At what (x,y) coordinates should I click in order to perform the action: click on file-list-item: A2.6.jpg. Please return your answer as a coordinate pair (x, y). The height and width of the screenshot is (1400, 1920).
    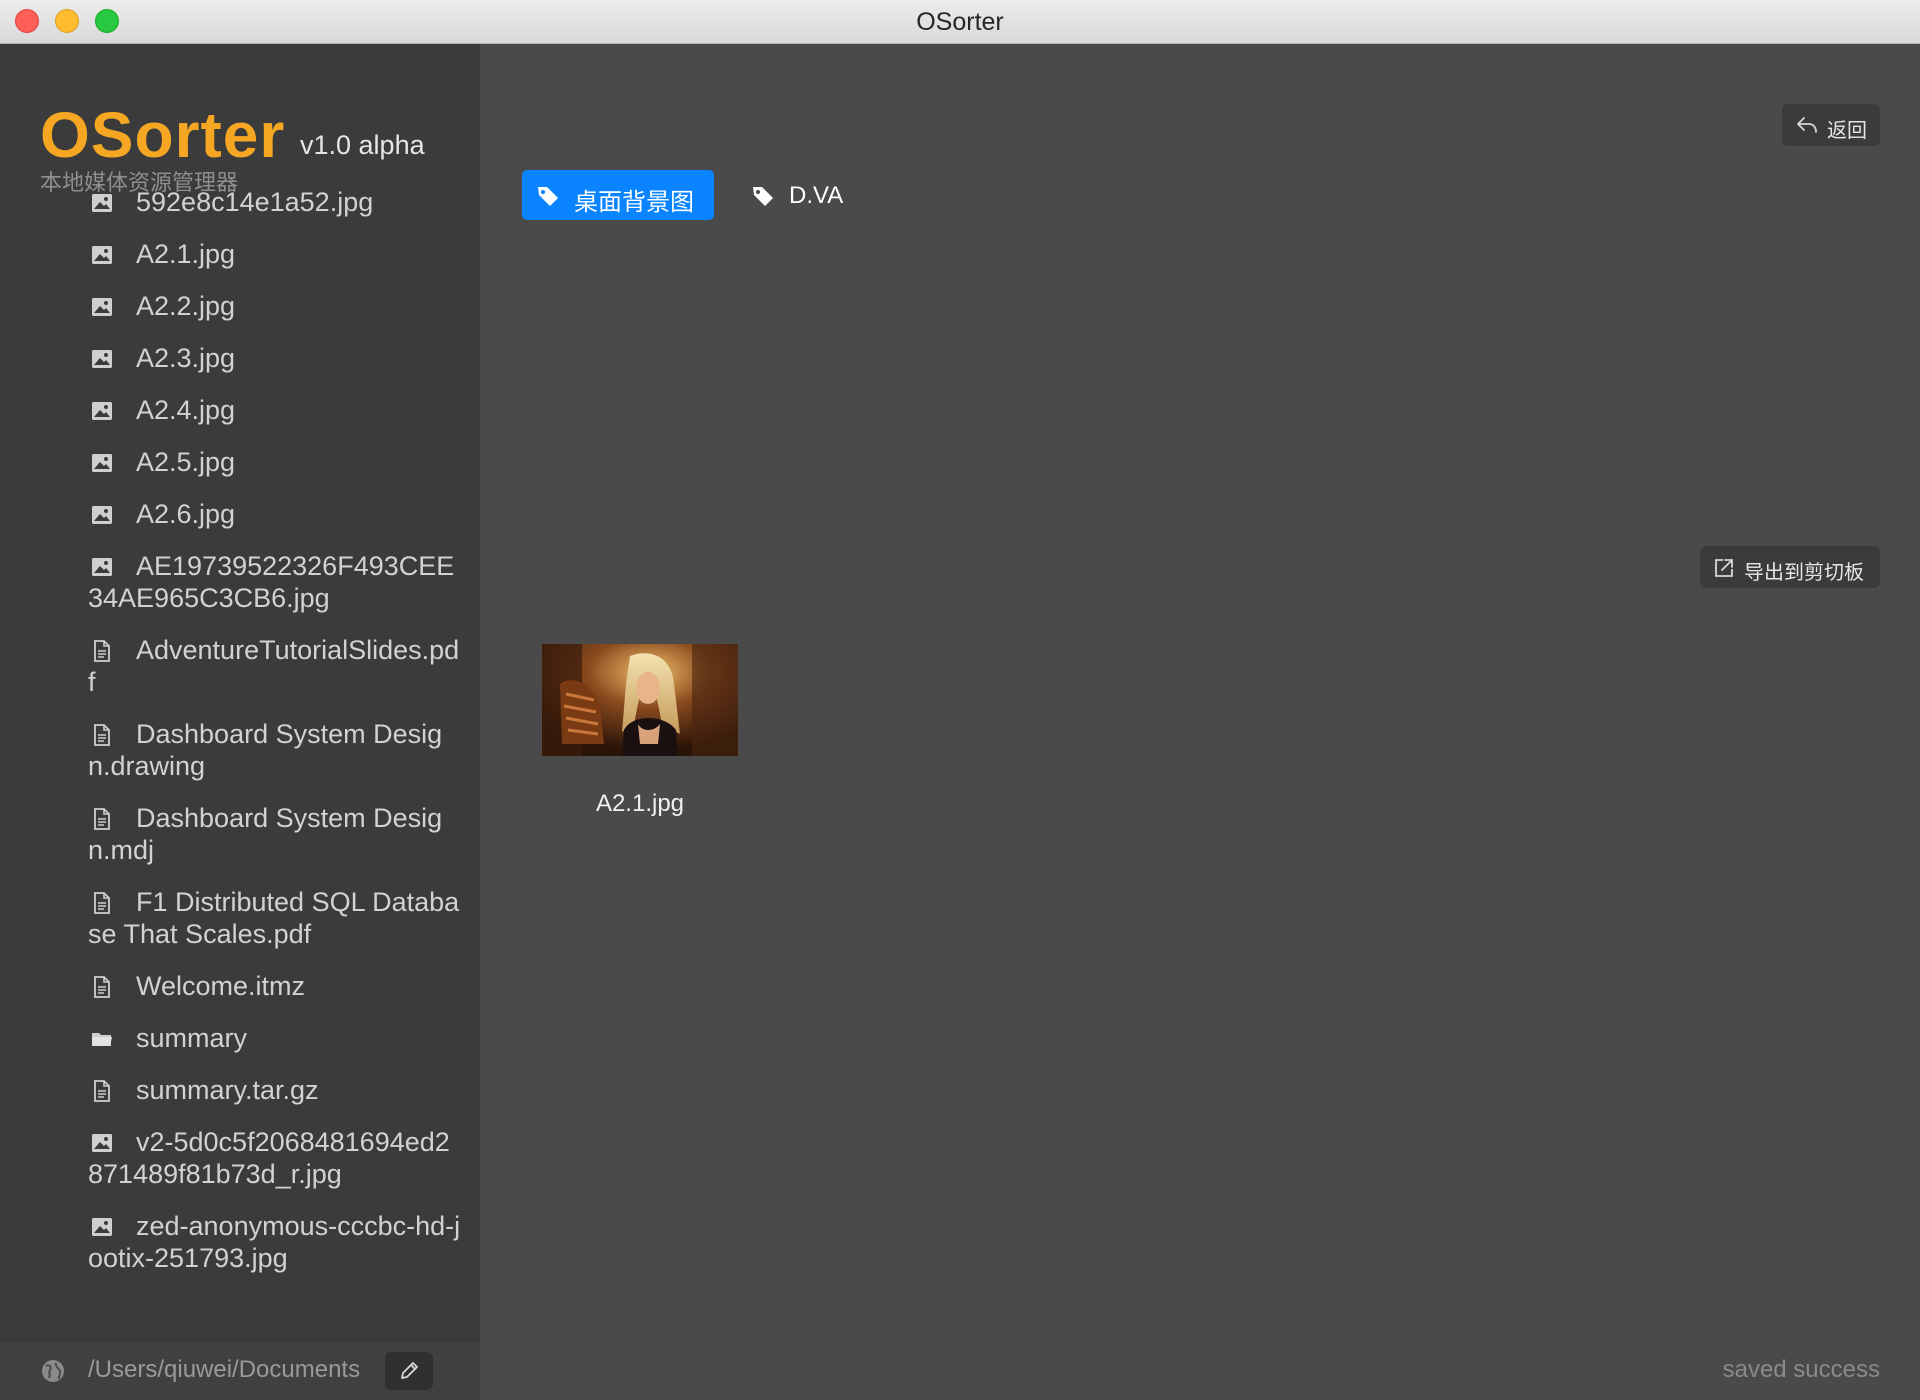
    Looking at the image, I should click on (231, 514).